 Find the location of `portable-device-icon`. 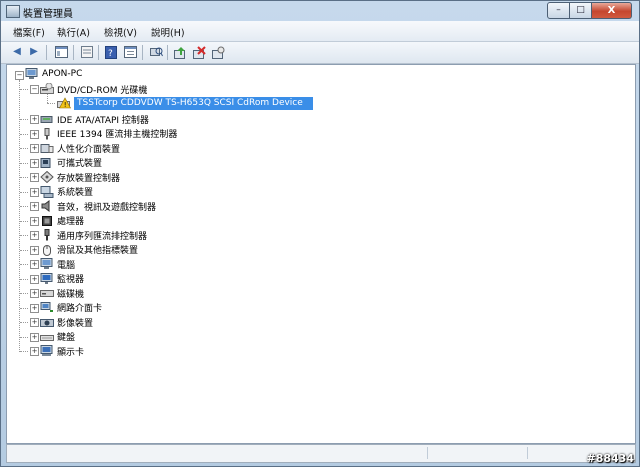

portable-device-icon is located at coordinates (47, 163).